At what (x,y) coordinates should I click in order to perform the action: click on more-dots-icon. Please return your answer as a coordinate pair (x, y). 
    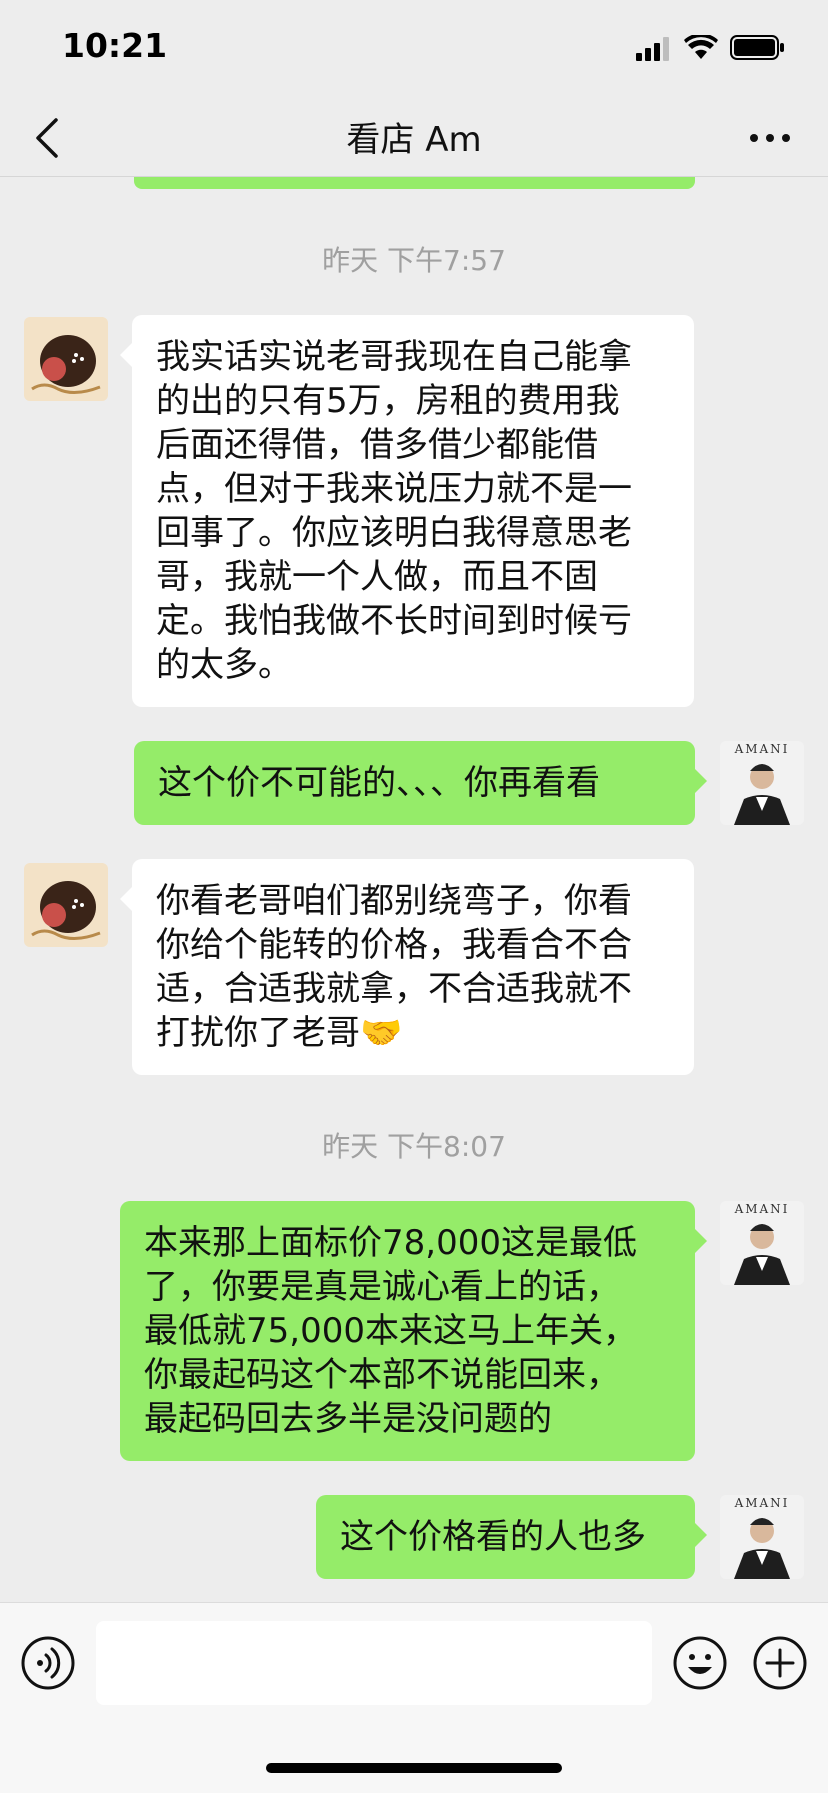
    Looking at the image, I should click on (770, 138).